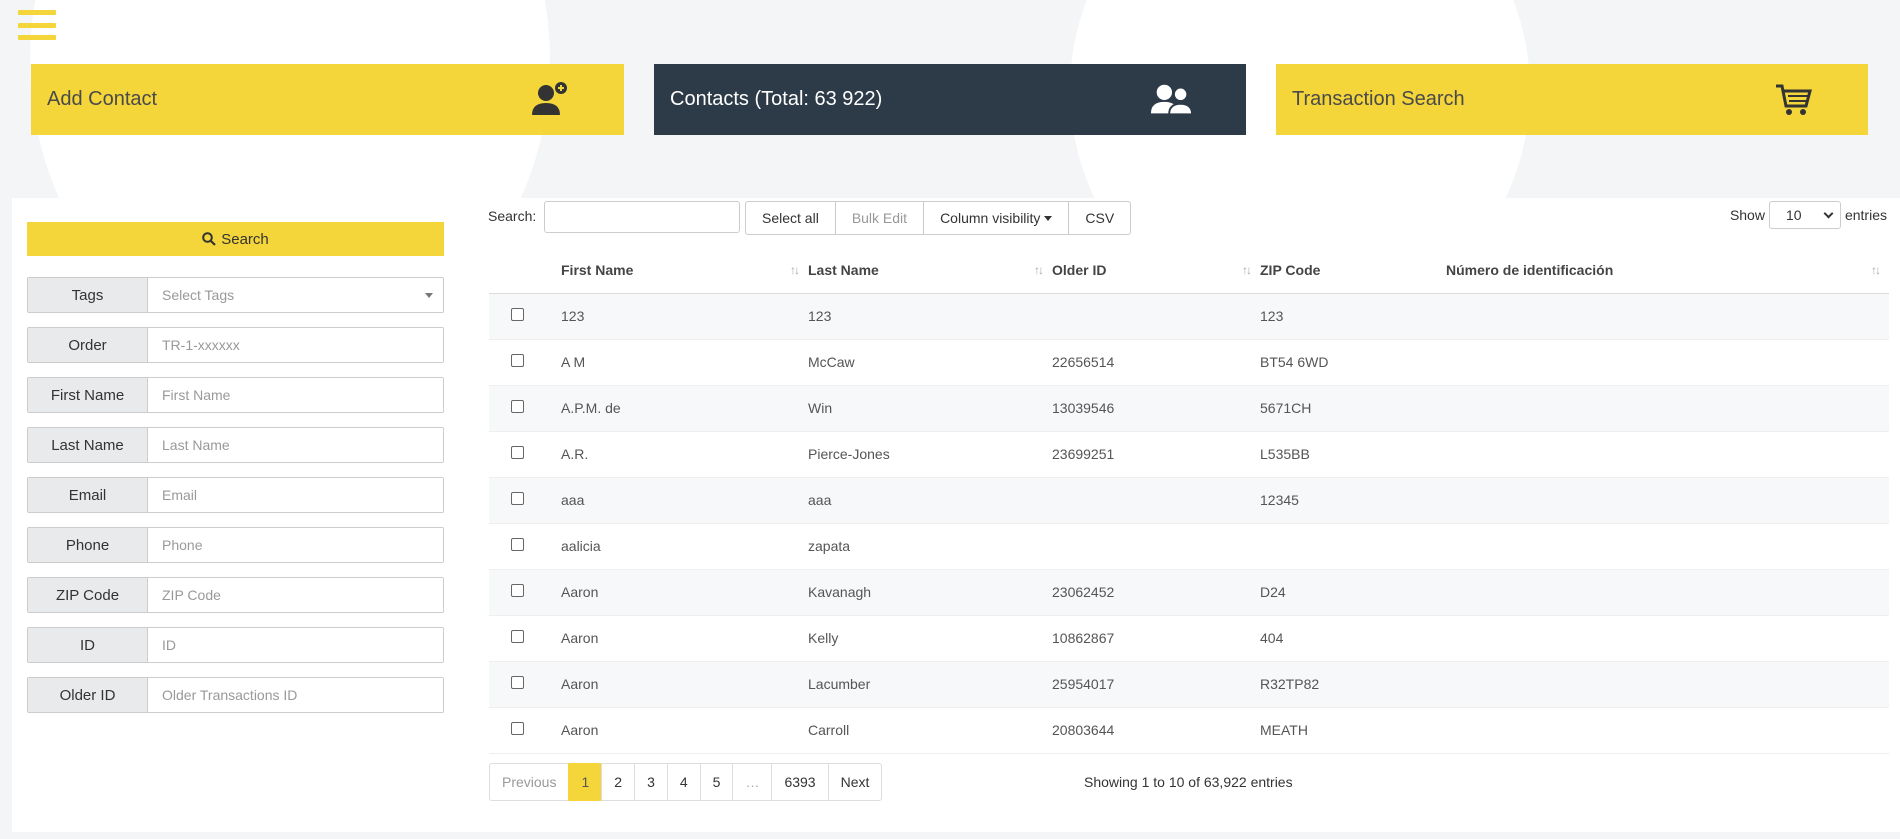  Describe the element at coordinates (295, 495) in the screenshot. I see `email-input` at that location.